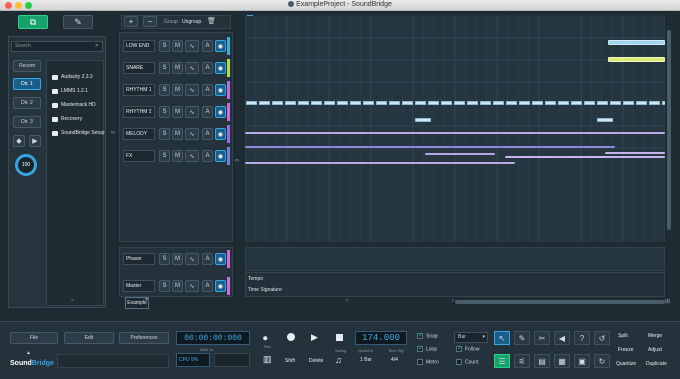 This screenshot has height=379, width=680. I want to click on split-button: Split, so click(623, 336).